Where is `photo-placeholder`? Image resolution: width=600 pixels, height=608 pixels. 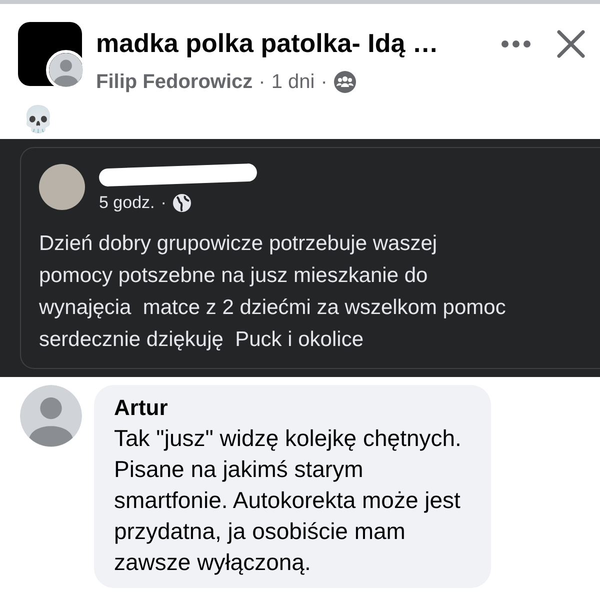
photo-placeholder is located at coordinates (62, 187).